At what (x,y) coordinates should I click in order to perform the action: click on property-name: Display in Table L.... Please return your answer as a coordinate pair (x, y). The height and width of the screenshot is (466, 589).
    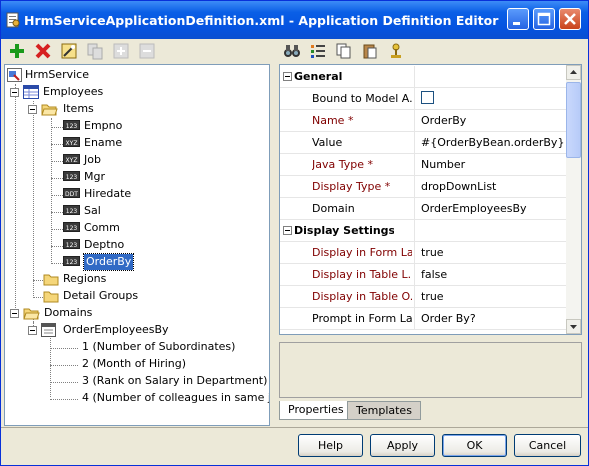
    Looking at the image, I should click on (362, 274).